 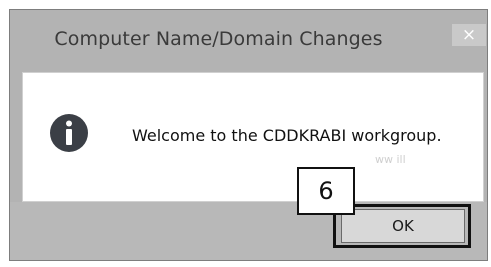 What do you see at coordinates (287, 135) in the screenshot?
I see `welcome-message: Welcome to the CDDKRABI workgroup.` at bounding box center [287, 135].